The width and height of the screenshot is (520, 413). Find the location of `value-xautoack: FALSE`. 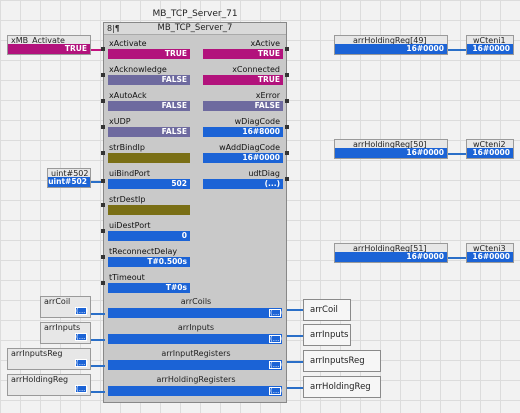

value-xautoack: FALSE is located at coordinates (149, 106).